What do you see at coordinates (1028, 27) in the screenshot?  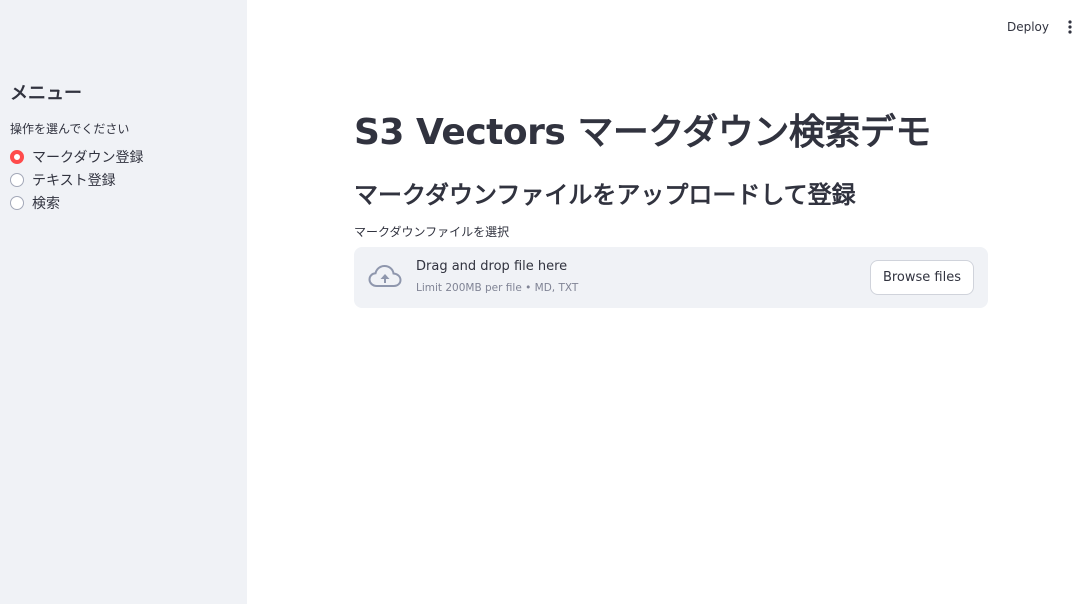 I see `deploy-button: Deploy` at bounding box center [1028, 27].